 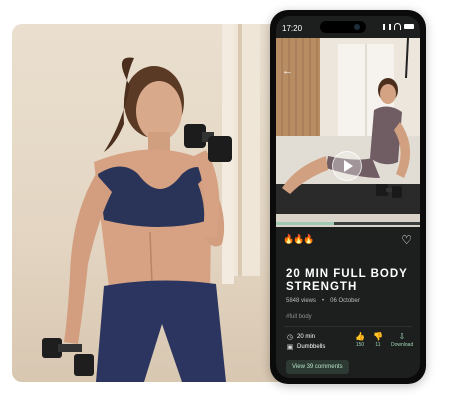 I want to click on status-icons, so click(x=398, y=26).